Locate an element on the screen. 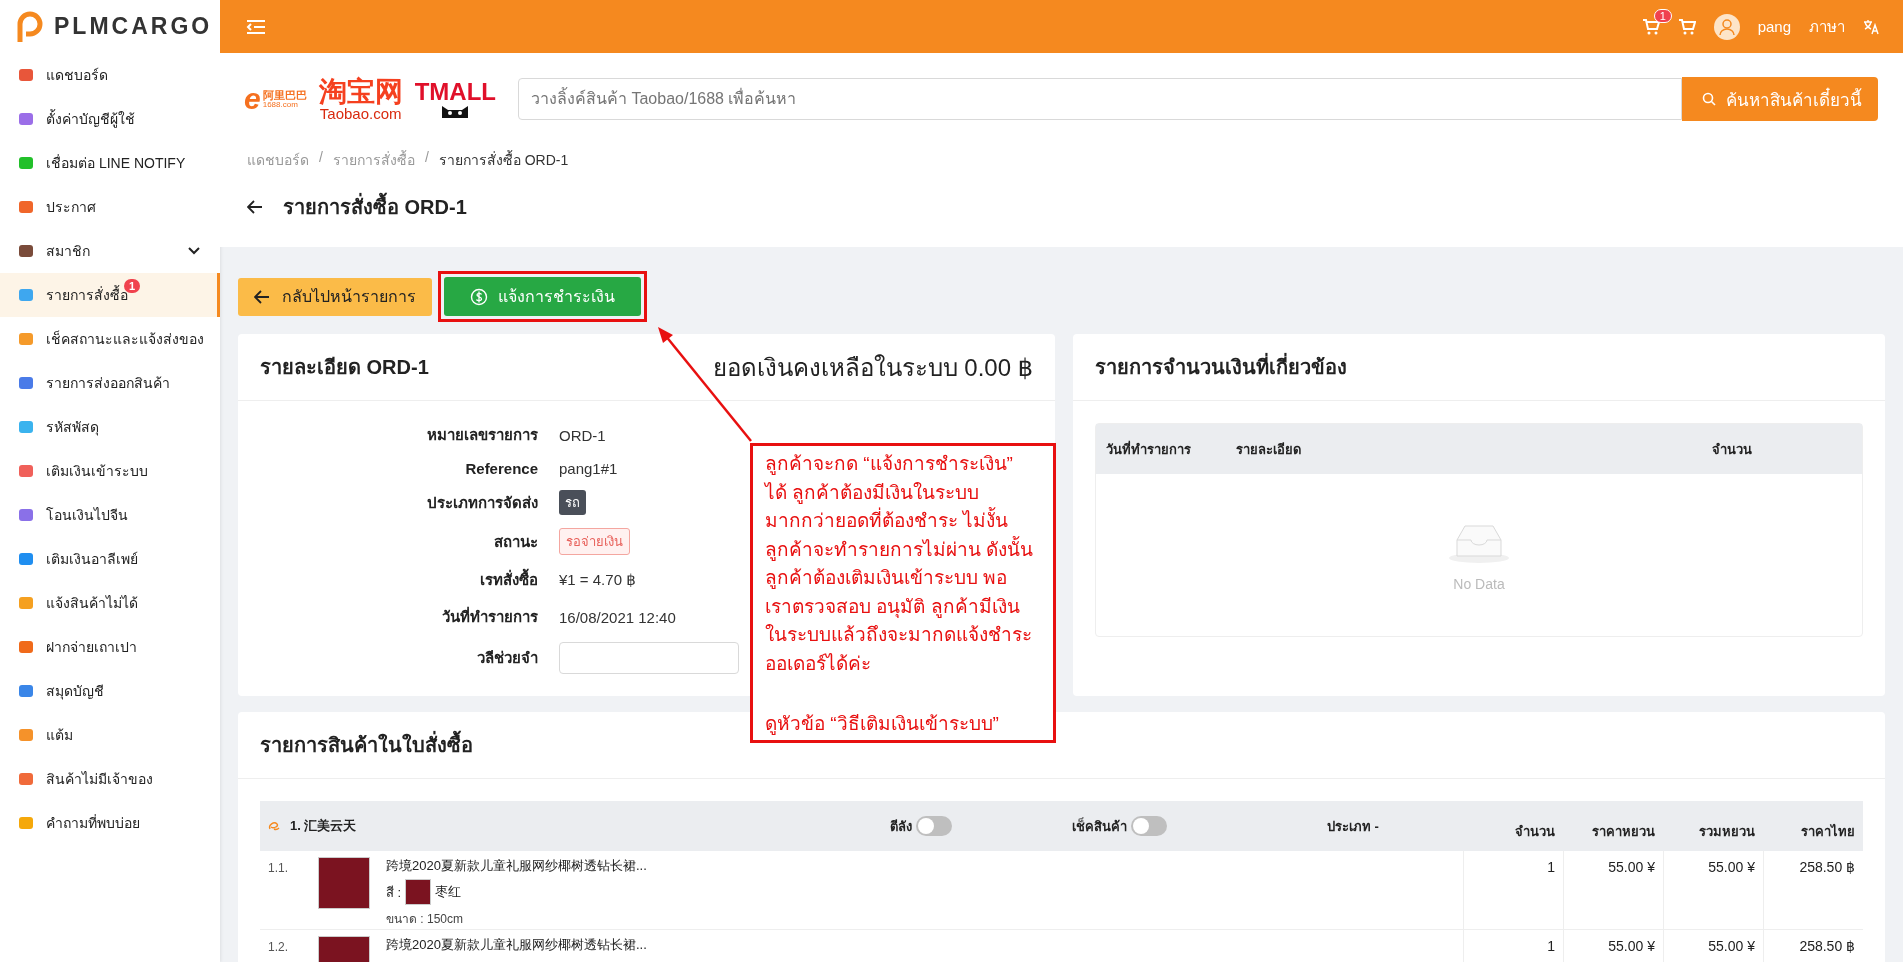 The height and width of the screenshot is (962, 1903). column-header: รวมหยวน is located at coordinates (1727, 831).